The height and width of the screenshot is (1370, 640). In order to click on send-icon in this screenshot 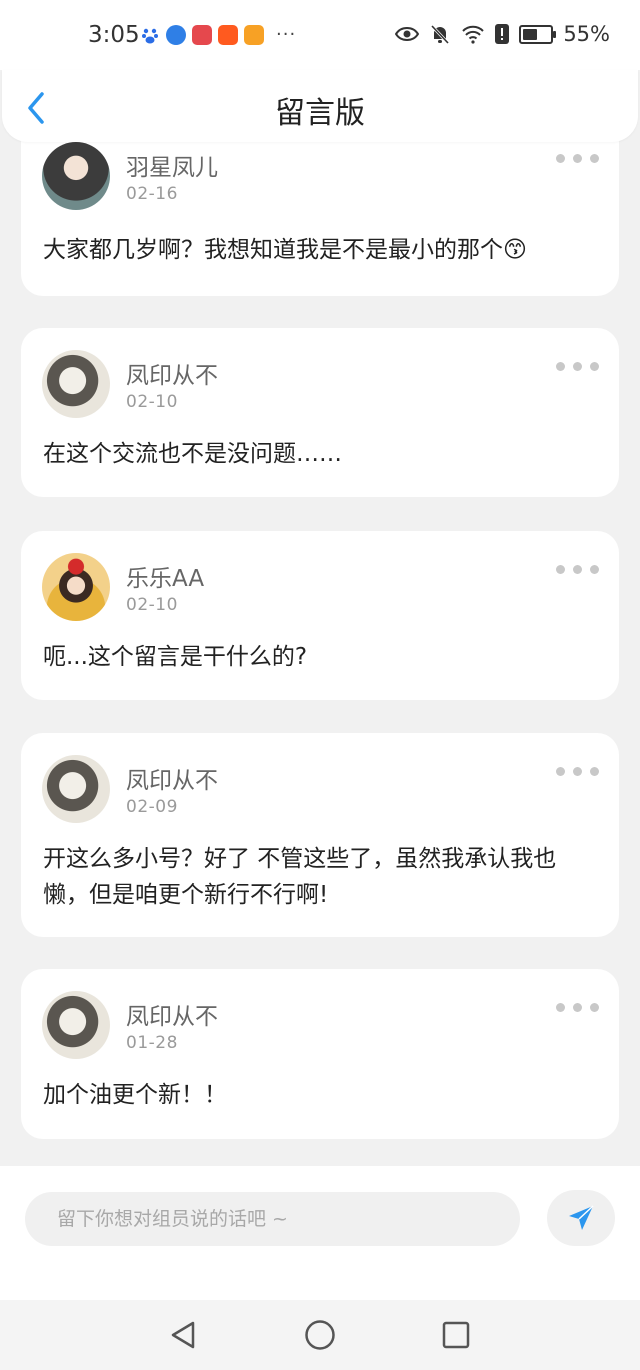, I will do `click(581, 1217)`.